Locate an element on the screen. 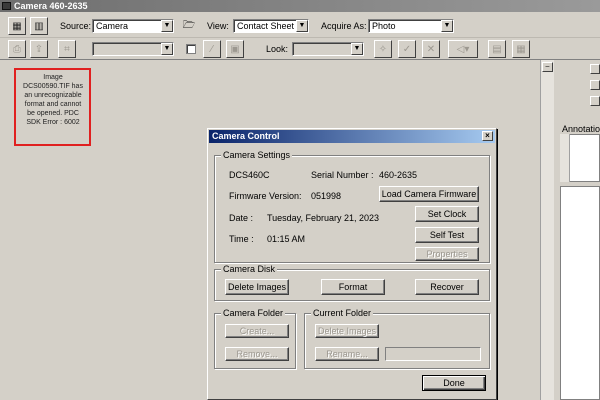  serial-label: Serial Number : is located at coordinates (342, 175).